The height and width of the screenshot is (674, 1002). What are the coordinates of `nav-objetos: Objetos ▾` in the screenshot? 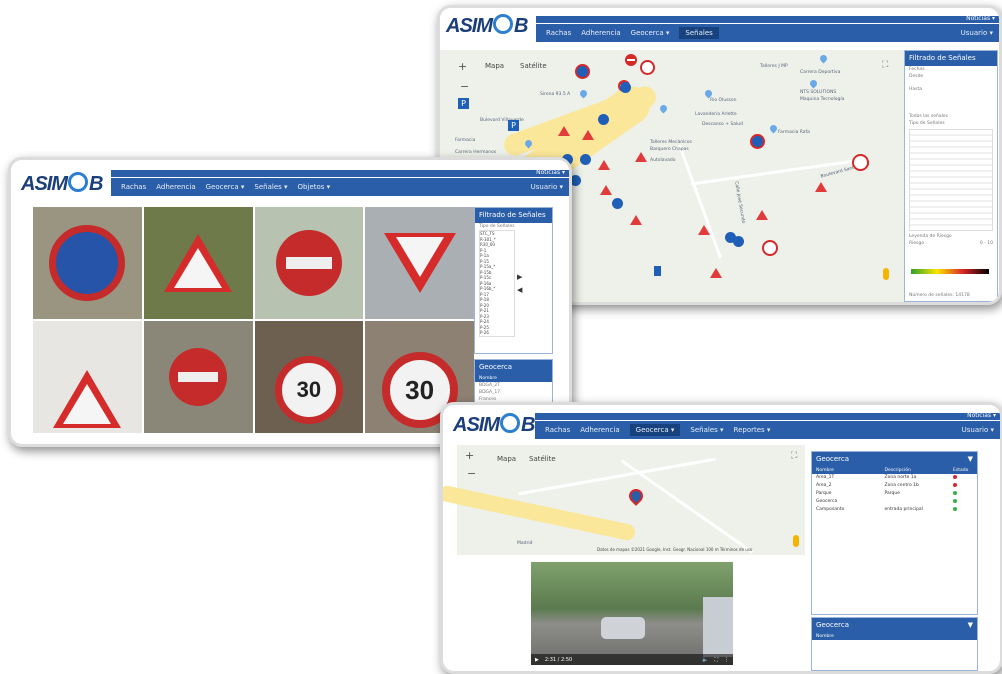 It's located at (314, 187).